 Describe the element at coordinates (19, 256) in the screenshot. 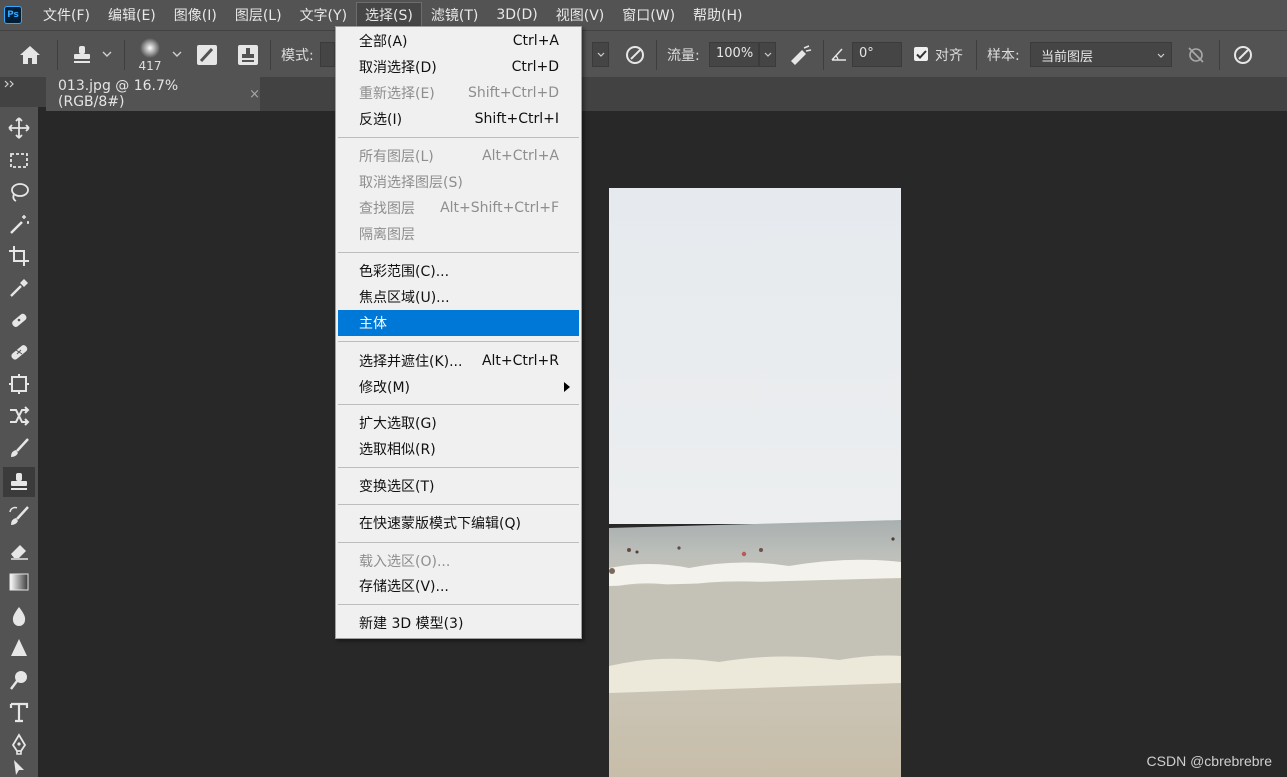

I see `crop-tool-icon` at that location.